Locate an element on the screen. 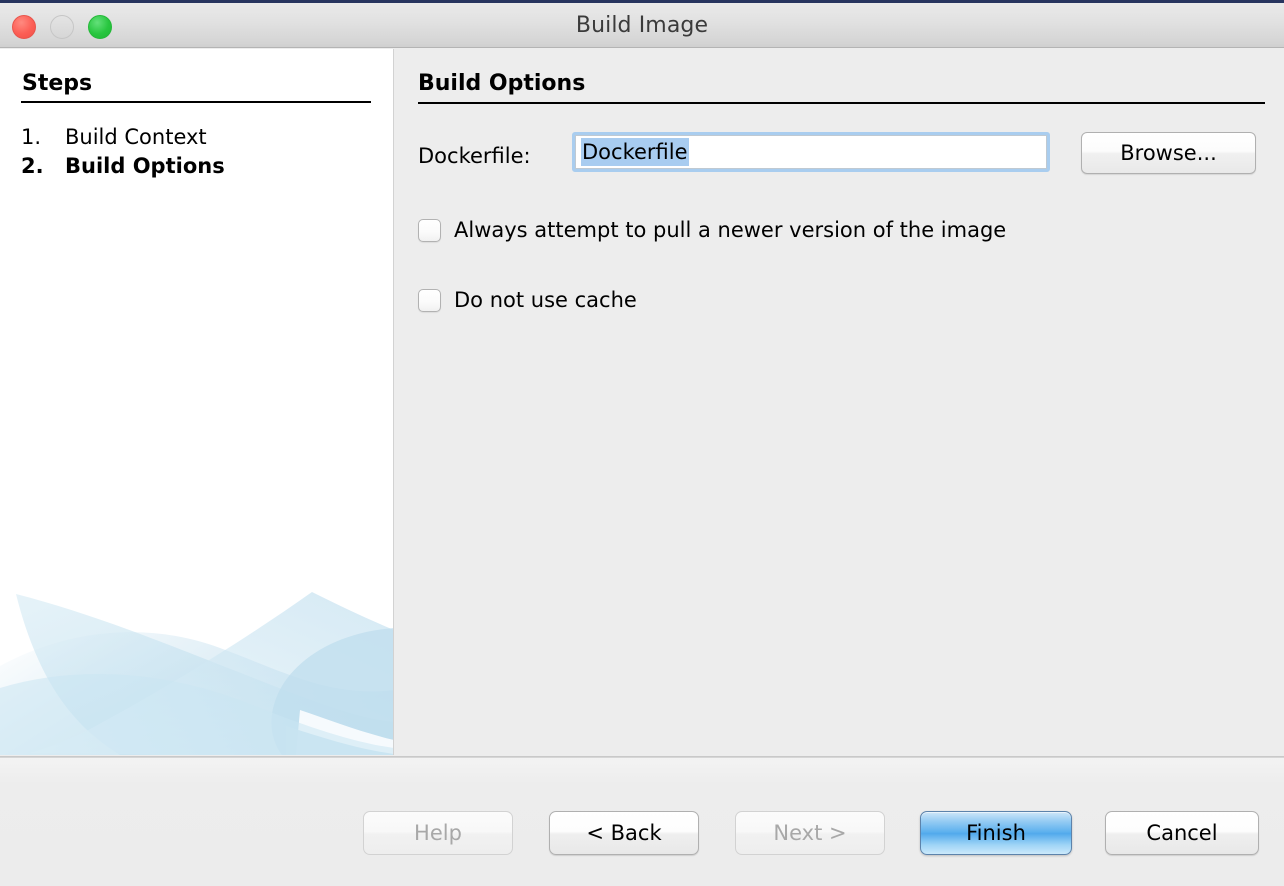  step-item-build-context: 1. Build Context is located at coordinates (196, 139).